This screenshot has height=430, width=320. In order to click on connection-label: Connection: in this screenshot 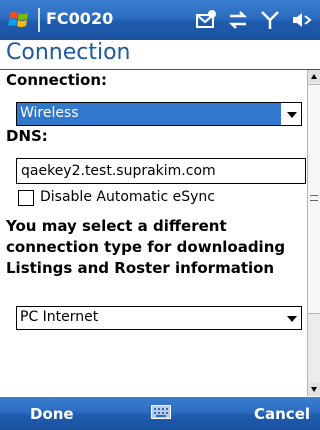, I will do `click(57, 80)`.